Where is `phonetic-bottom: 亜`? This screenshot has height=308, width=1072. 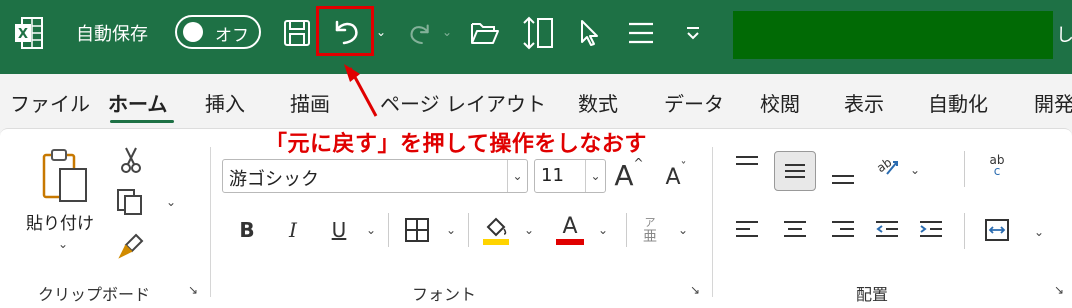
phonetic-bottom: 亜 is located at coordinates (650, 236).